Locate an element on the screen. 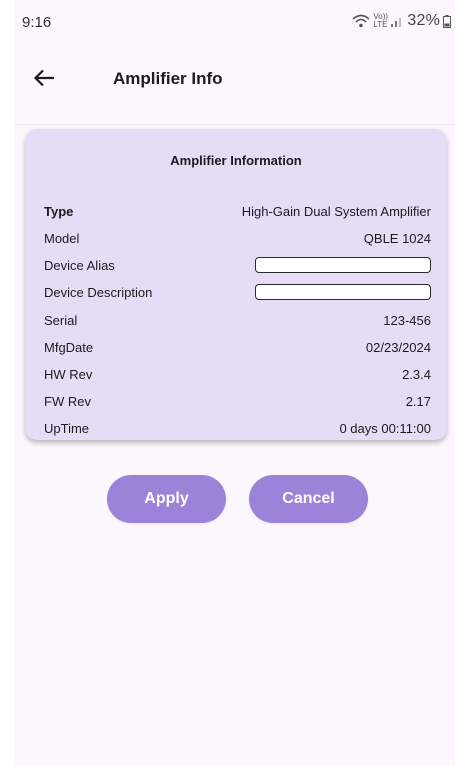 The width and height of the screenshot is (456, 766). status-bar: 9:16 Vo)) LTE 32% is located at coordinates (234, 22).